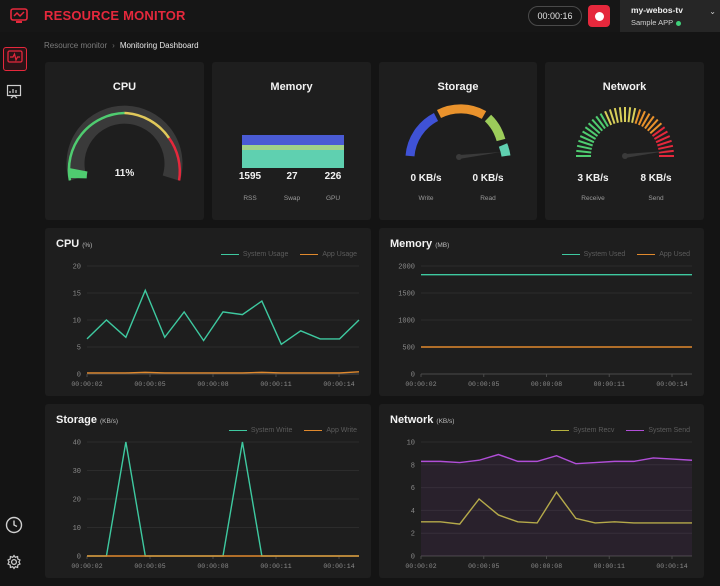 Image resolution: width=720 pixels, height=586 pixels. What do you see at coordinates (413, 512) in the screenshot?
I see `y-tick-label: 4` at bounding box center [413, 512].